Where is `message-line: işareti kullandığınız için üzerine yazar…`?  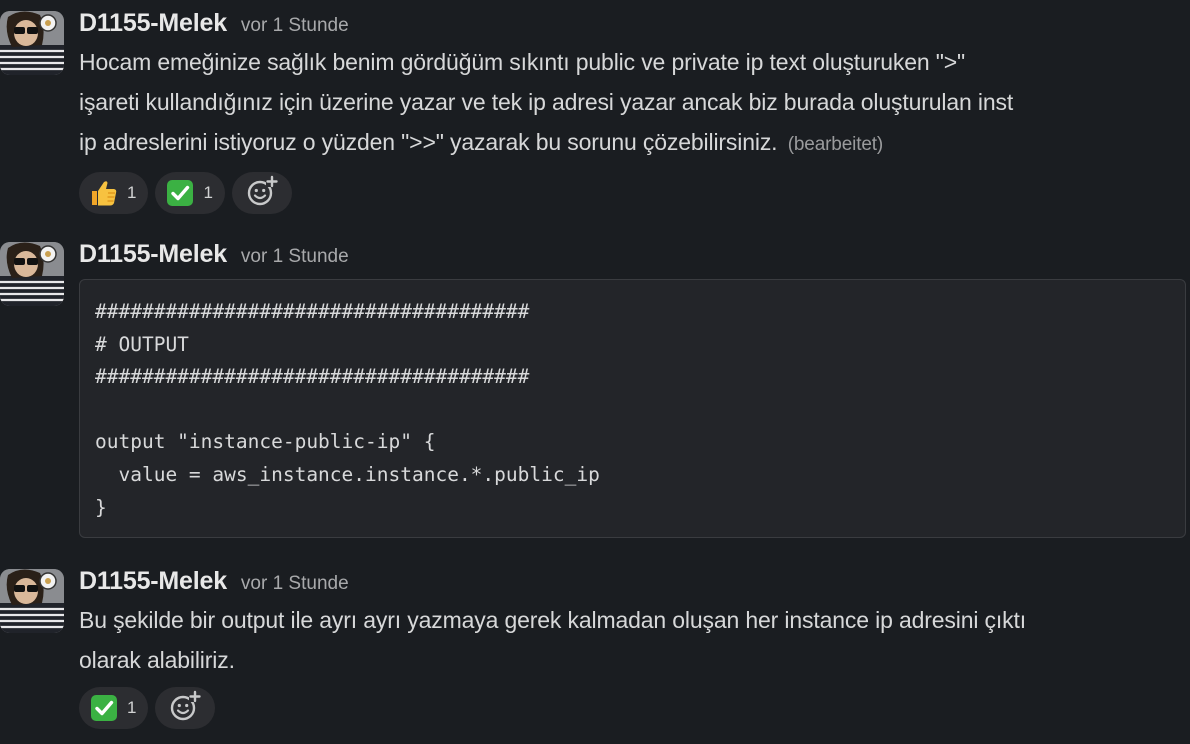 message-line: işareti kullandığınız için üzerine yazar… is located at coordinates (546, 102).